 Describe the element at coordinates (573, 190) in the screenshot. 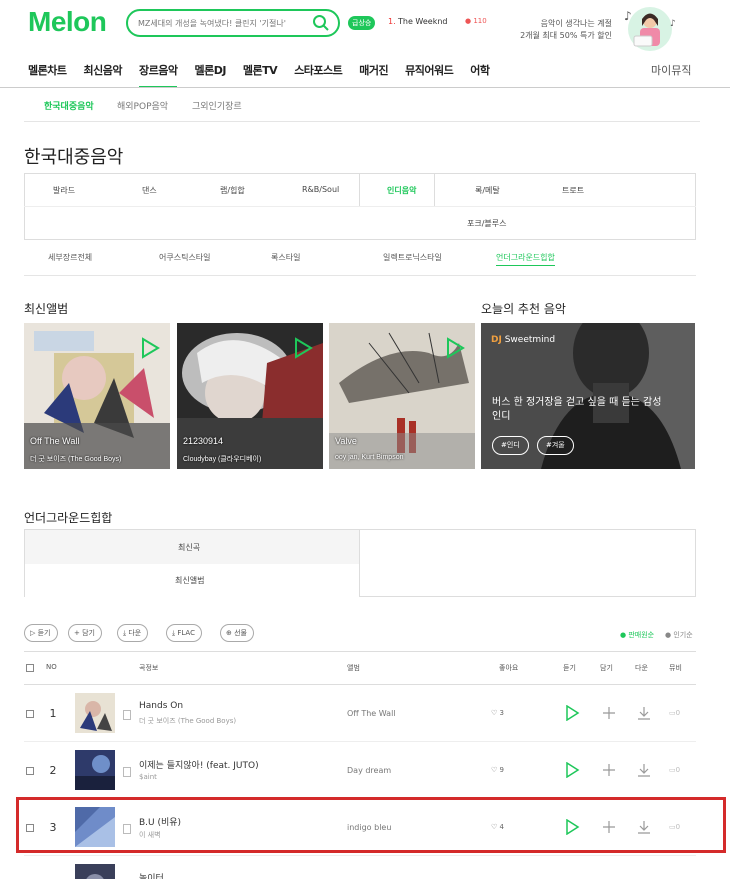

I see `genre-trot: 트로트` at that location.